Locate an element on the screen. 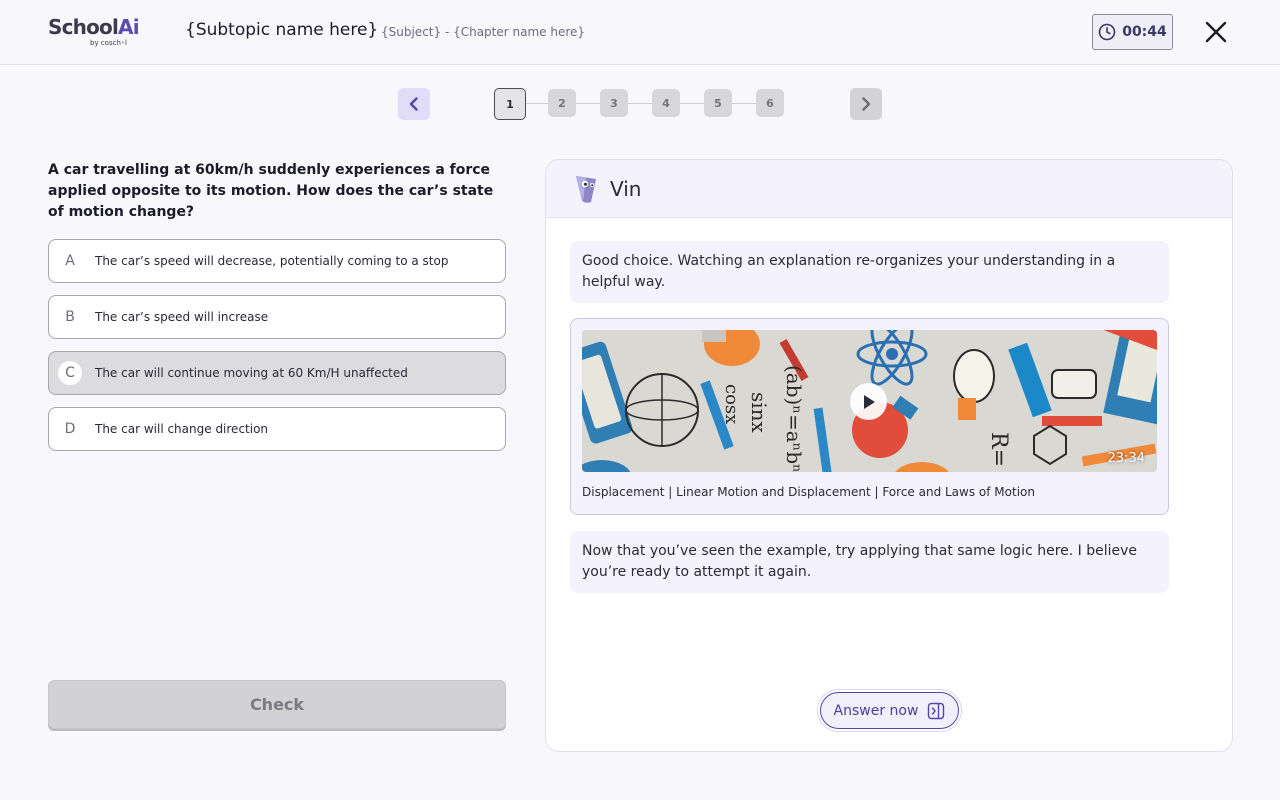 The image size is (1280, 800). option-text: The car’s speed will increase is located at coordinates (182, 317).